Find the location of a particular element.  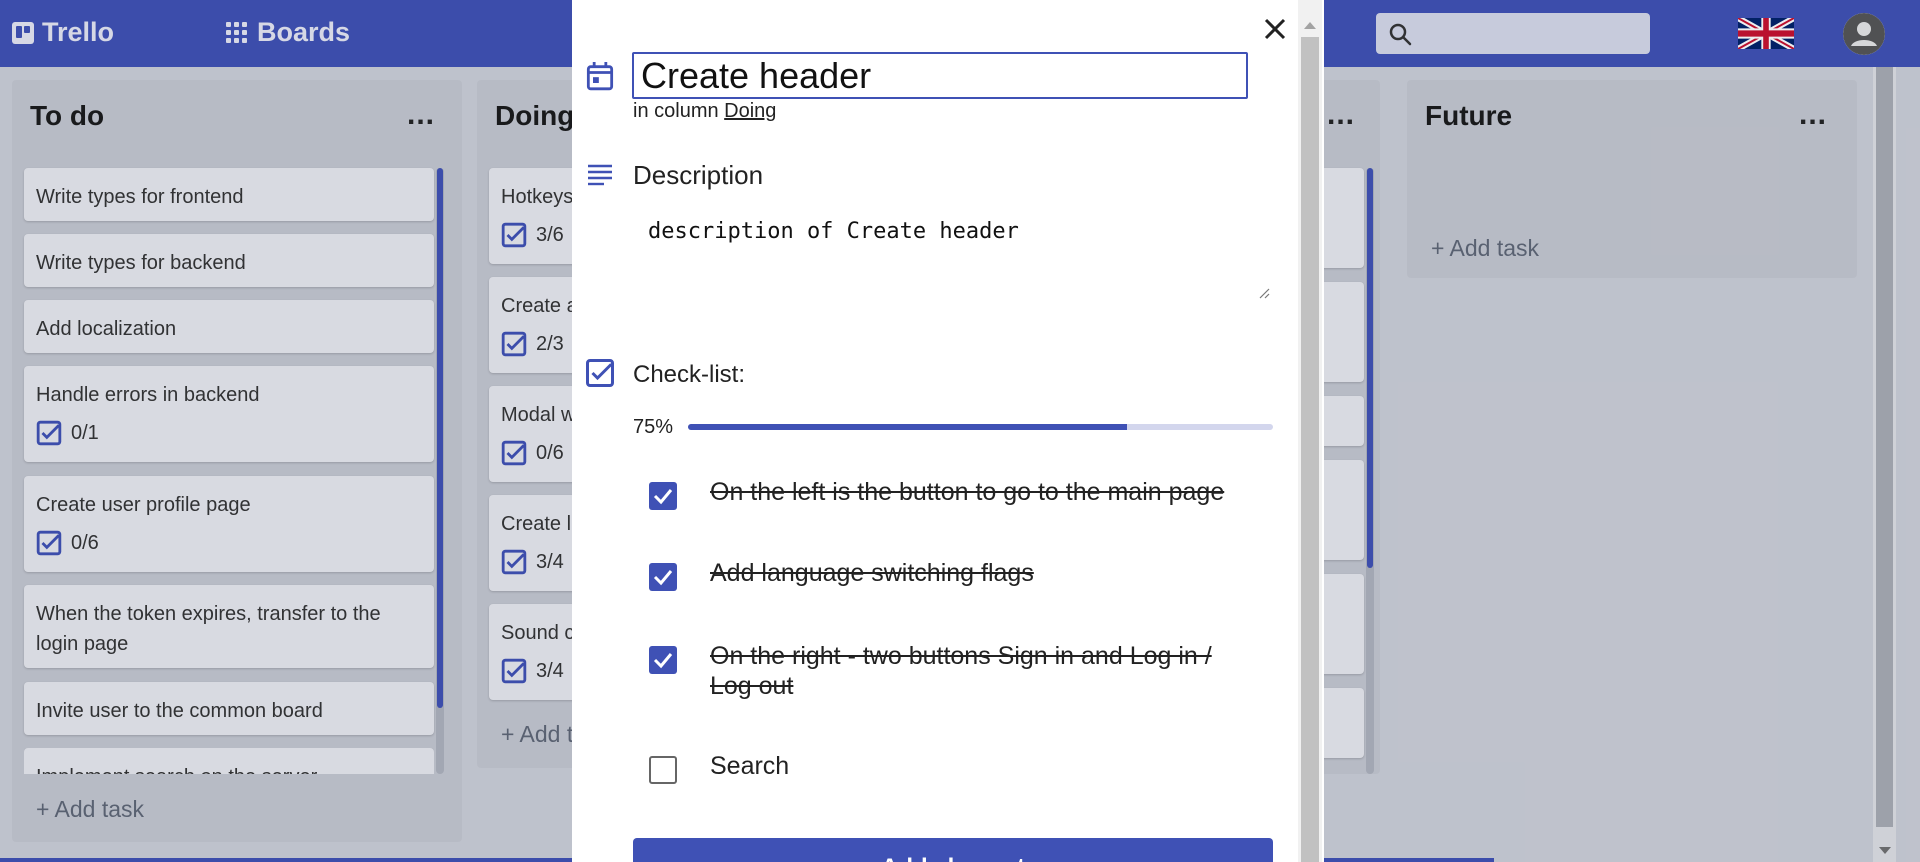

description-icon is located at coordinates (600, 175).